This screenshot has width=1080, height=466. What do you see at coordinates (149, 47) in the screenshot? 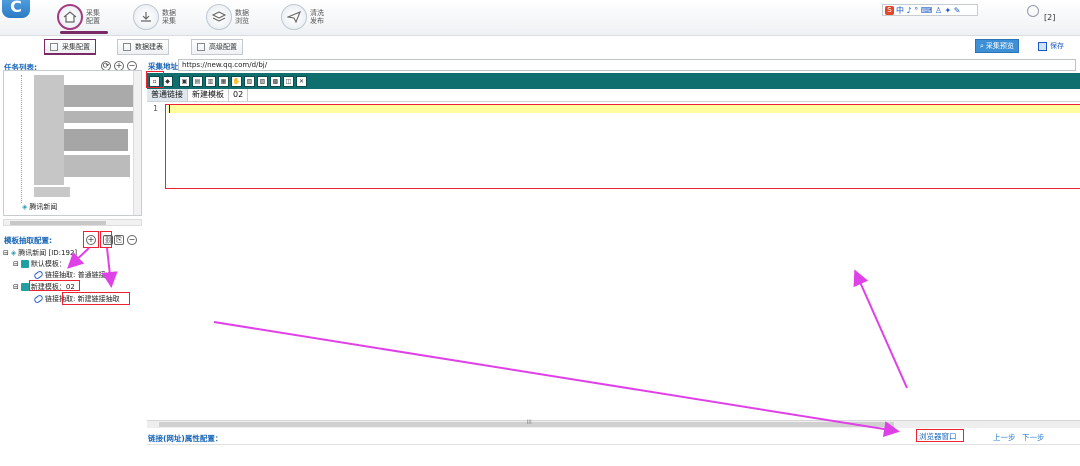
I see `data-tables-label: 数据建表` at bounding box center [149, 47].